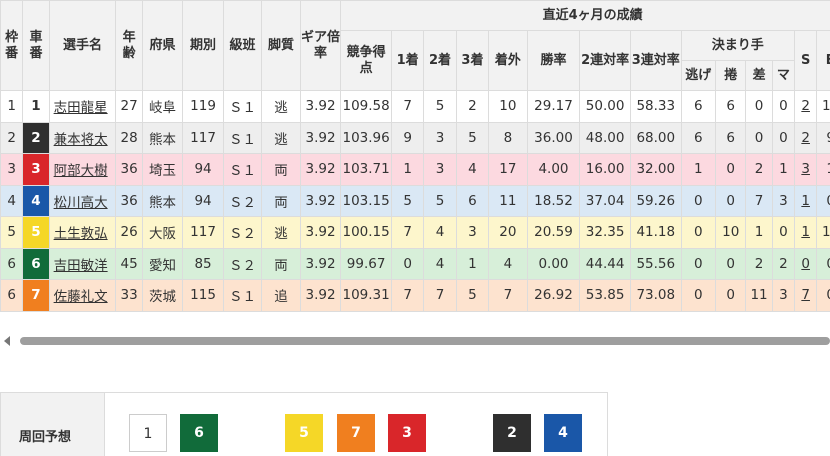  What do you see at coordinates (407, 137) in the screenshot?
I see `cell-first: 9` at bounding box center [407, 137].